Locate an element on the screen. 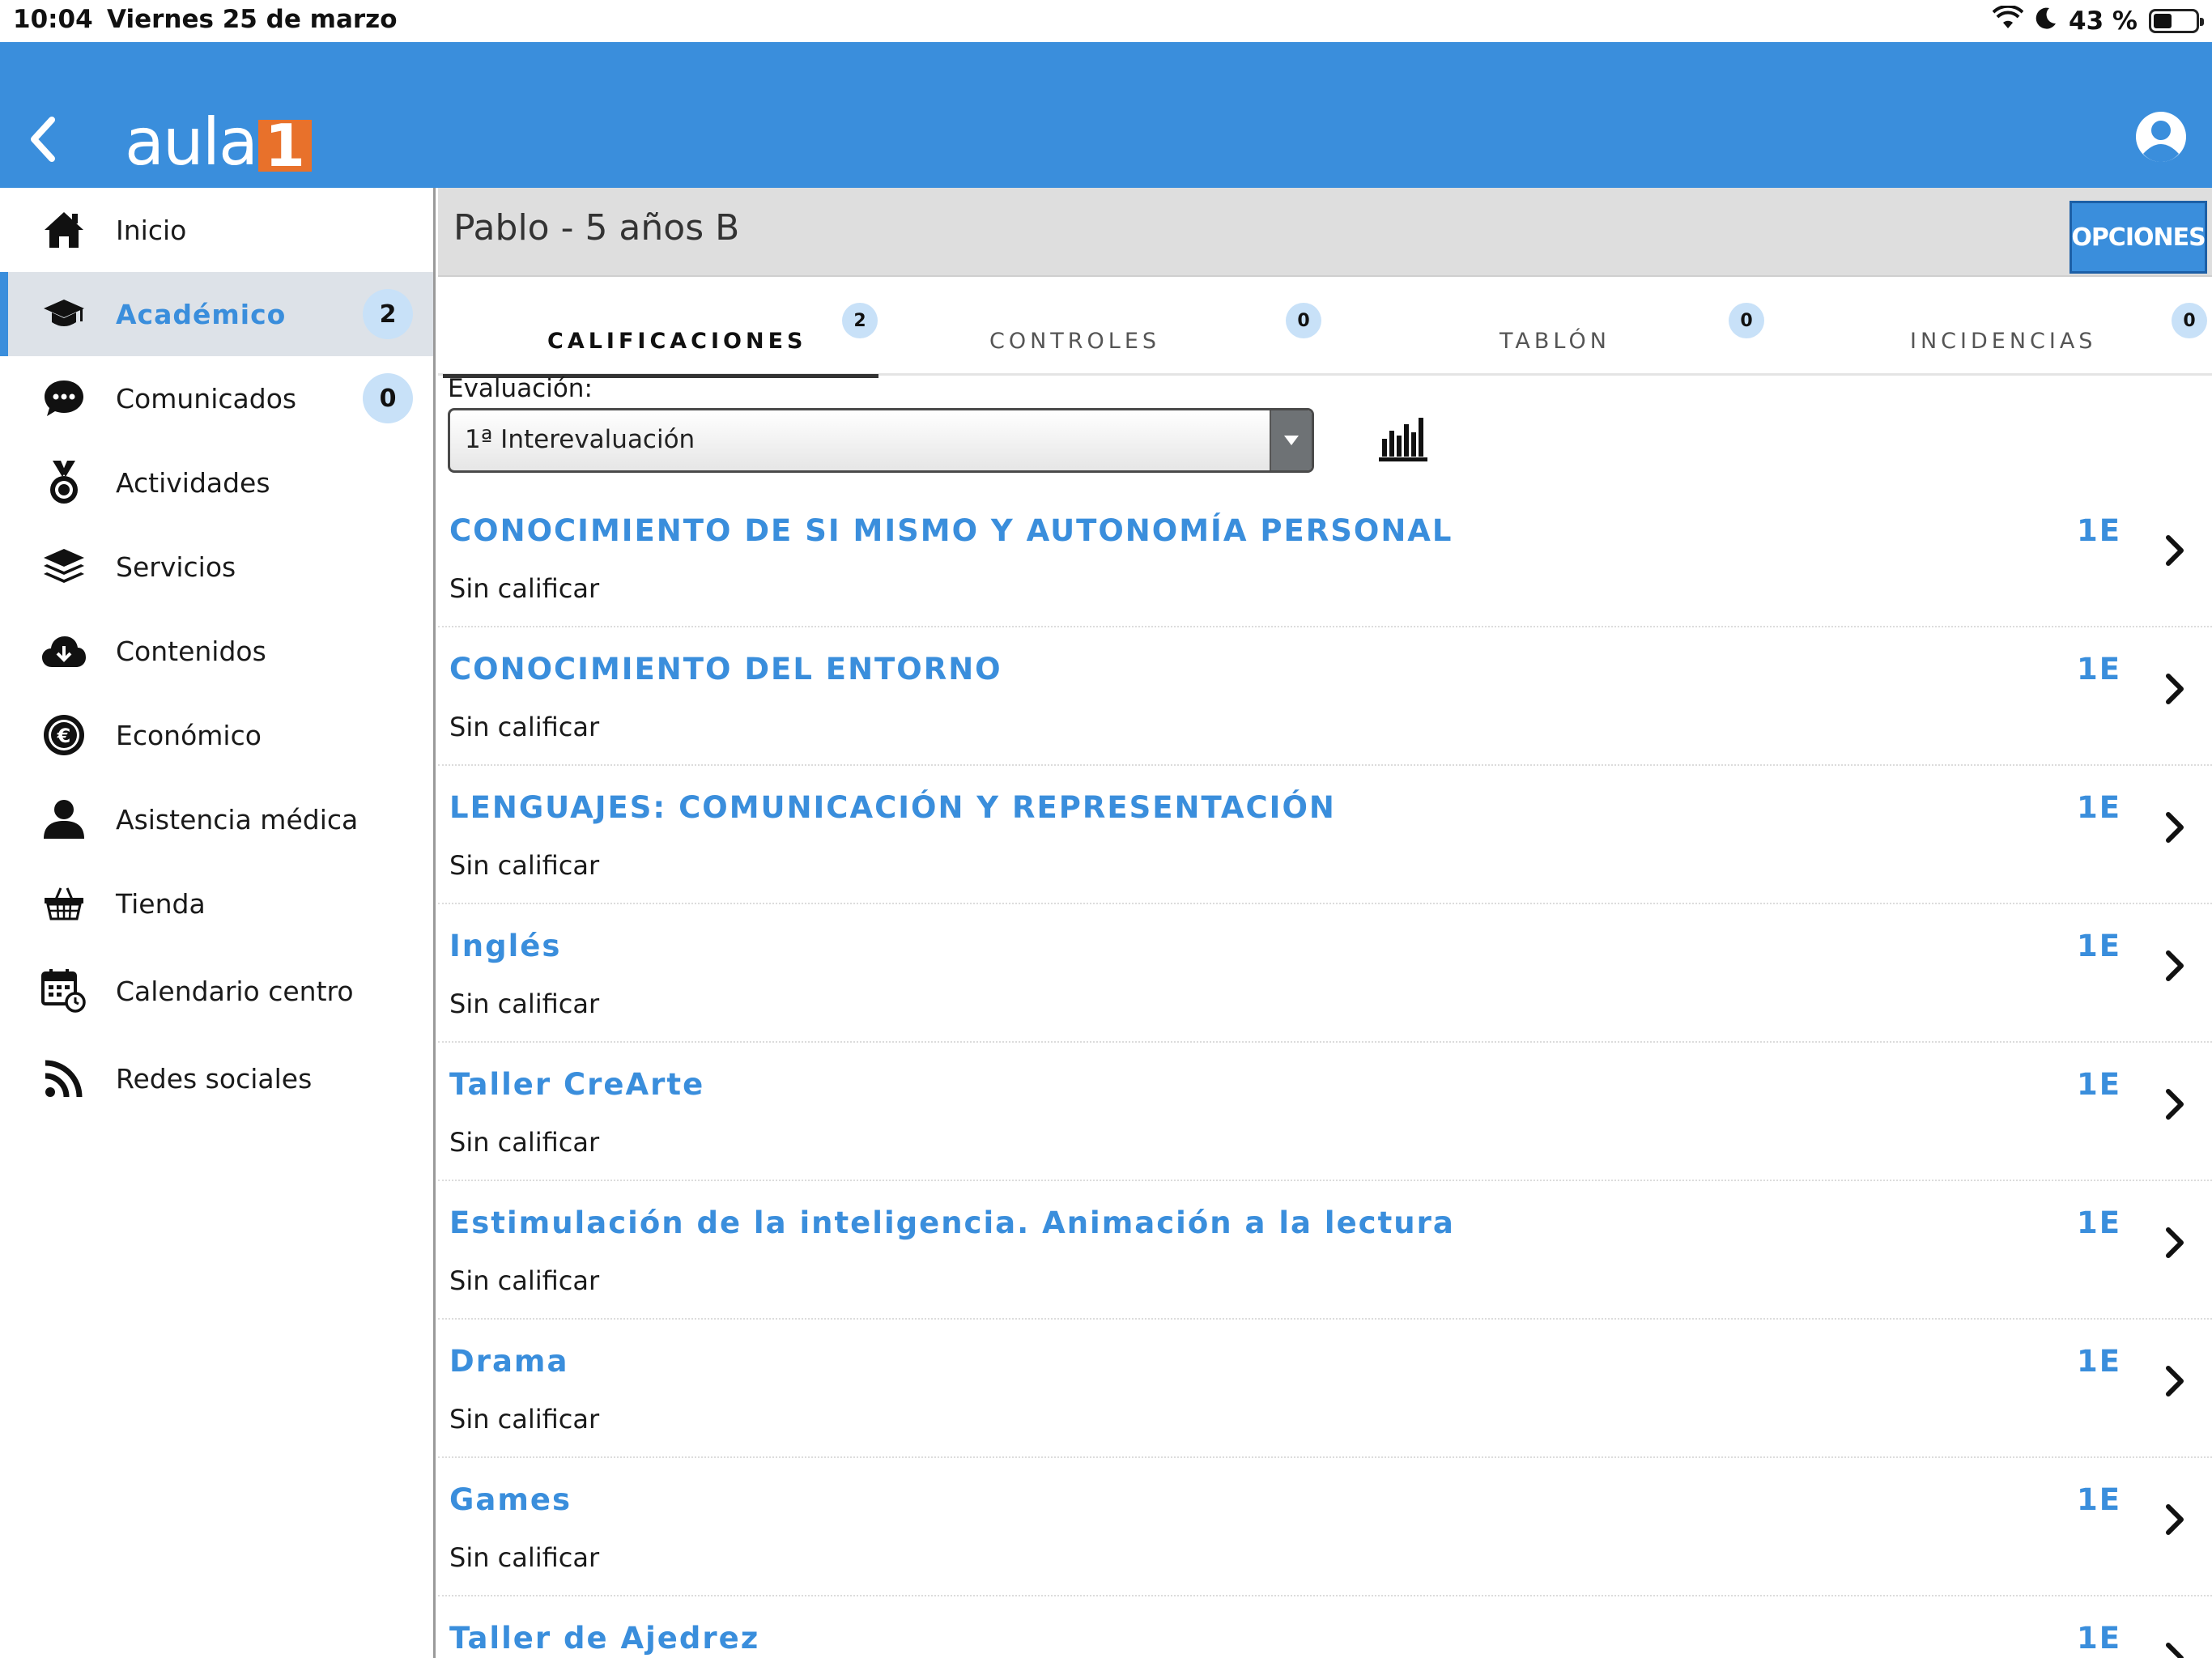 This screenshot has width=2212, height=1658. tab-label: CONTROLES is located at coordinates (1075, 341).